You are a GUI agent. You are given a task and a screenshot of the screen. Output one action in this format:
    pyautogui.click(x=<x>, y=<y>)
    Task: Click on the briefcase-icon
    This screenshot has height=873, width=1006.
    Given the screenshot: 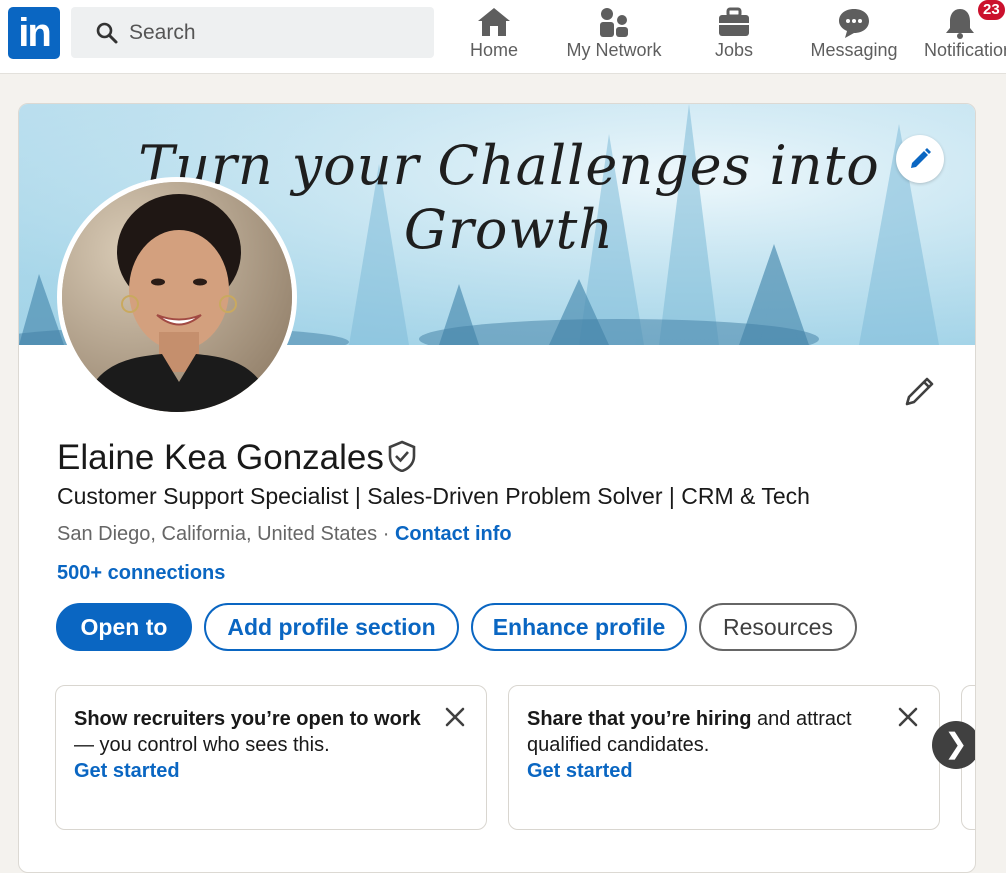 What is the action you would take?
    pyautogui.click(x=734, y=21)
    